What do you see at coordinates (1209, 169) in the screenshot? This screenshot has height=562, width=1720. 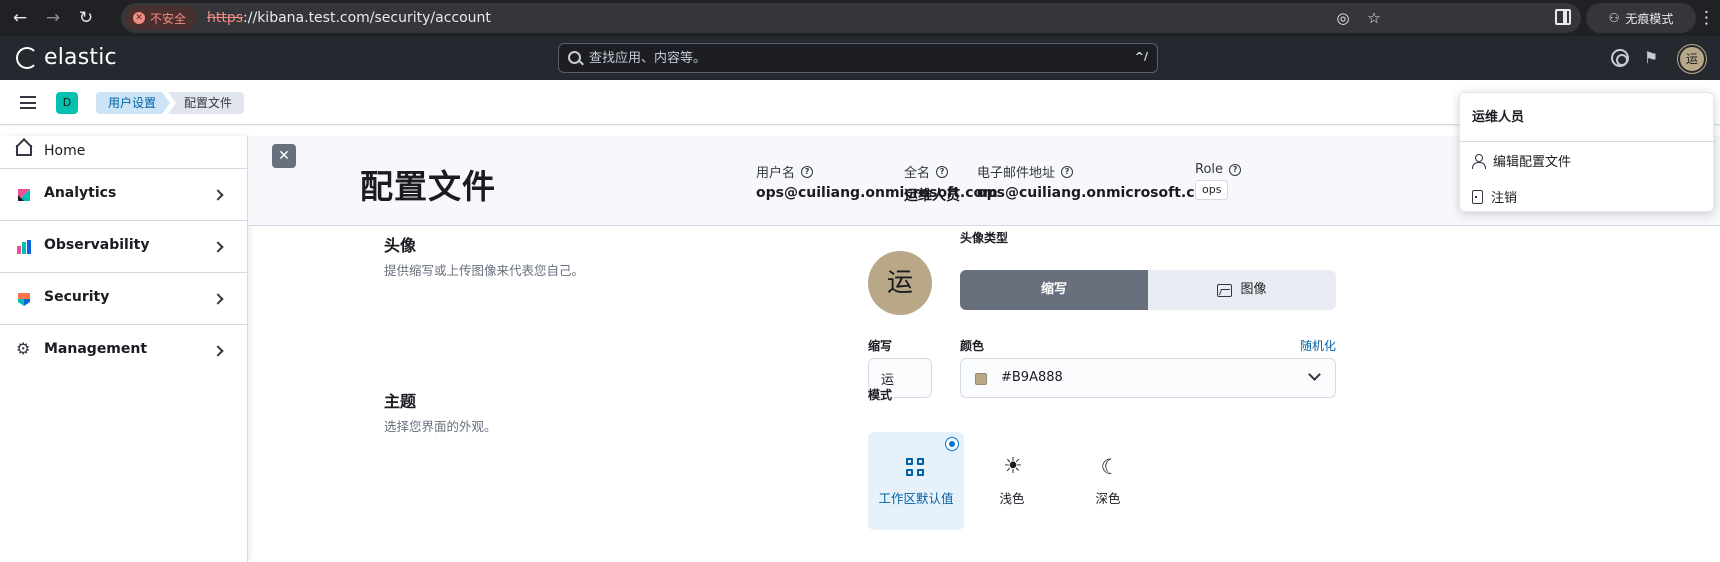 I see `role-label: Role` at bounding box center [1209, 169].